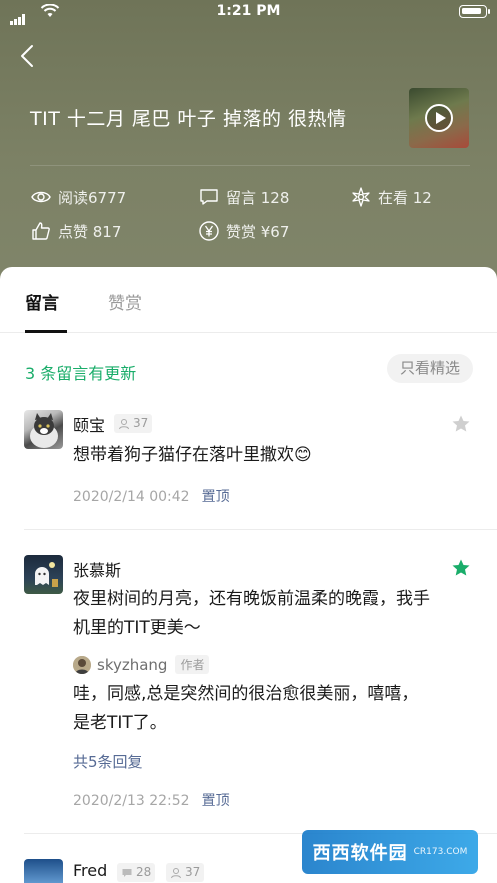 This screenshot has width=497, height=883. What do you see at coordinates (90, 231) in the screenshot?
I see `stat-likes-label: 点赞 817` at bounding box center [90, 231].